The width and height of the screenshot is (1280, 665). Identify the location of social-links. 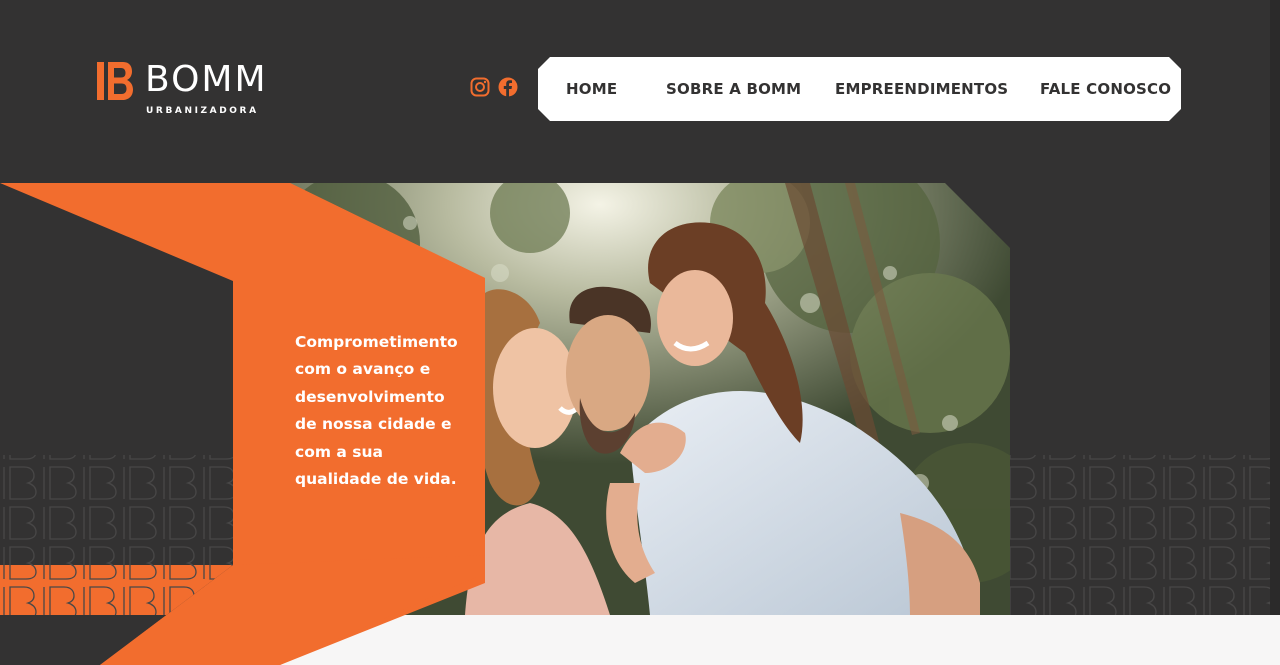
(494, 87).